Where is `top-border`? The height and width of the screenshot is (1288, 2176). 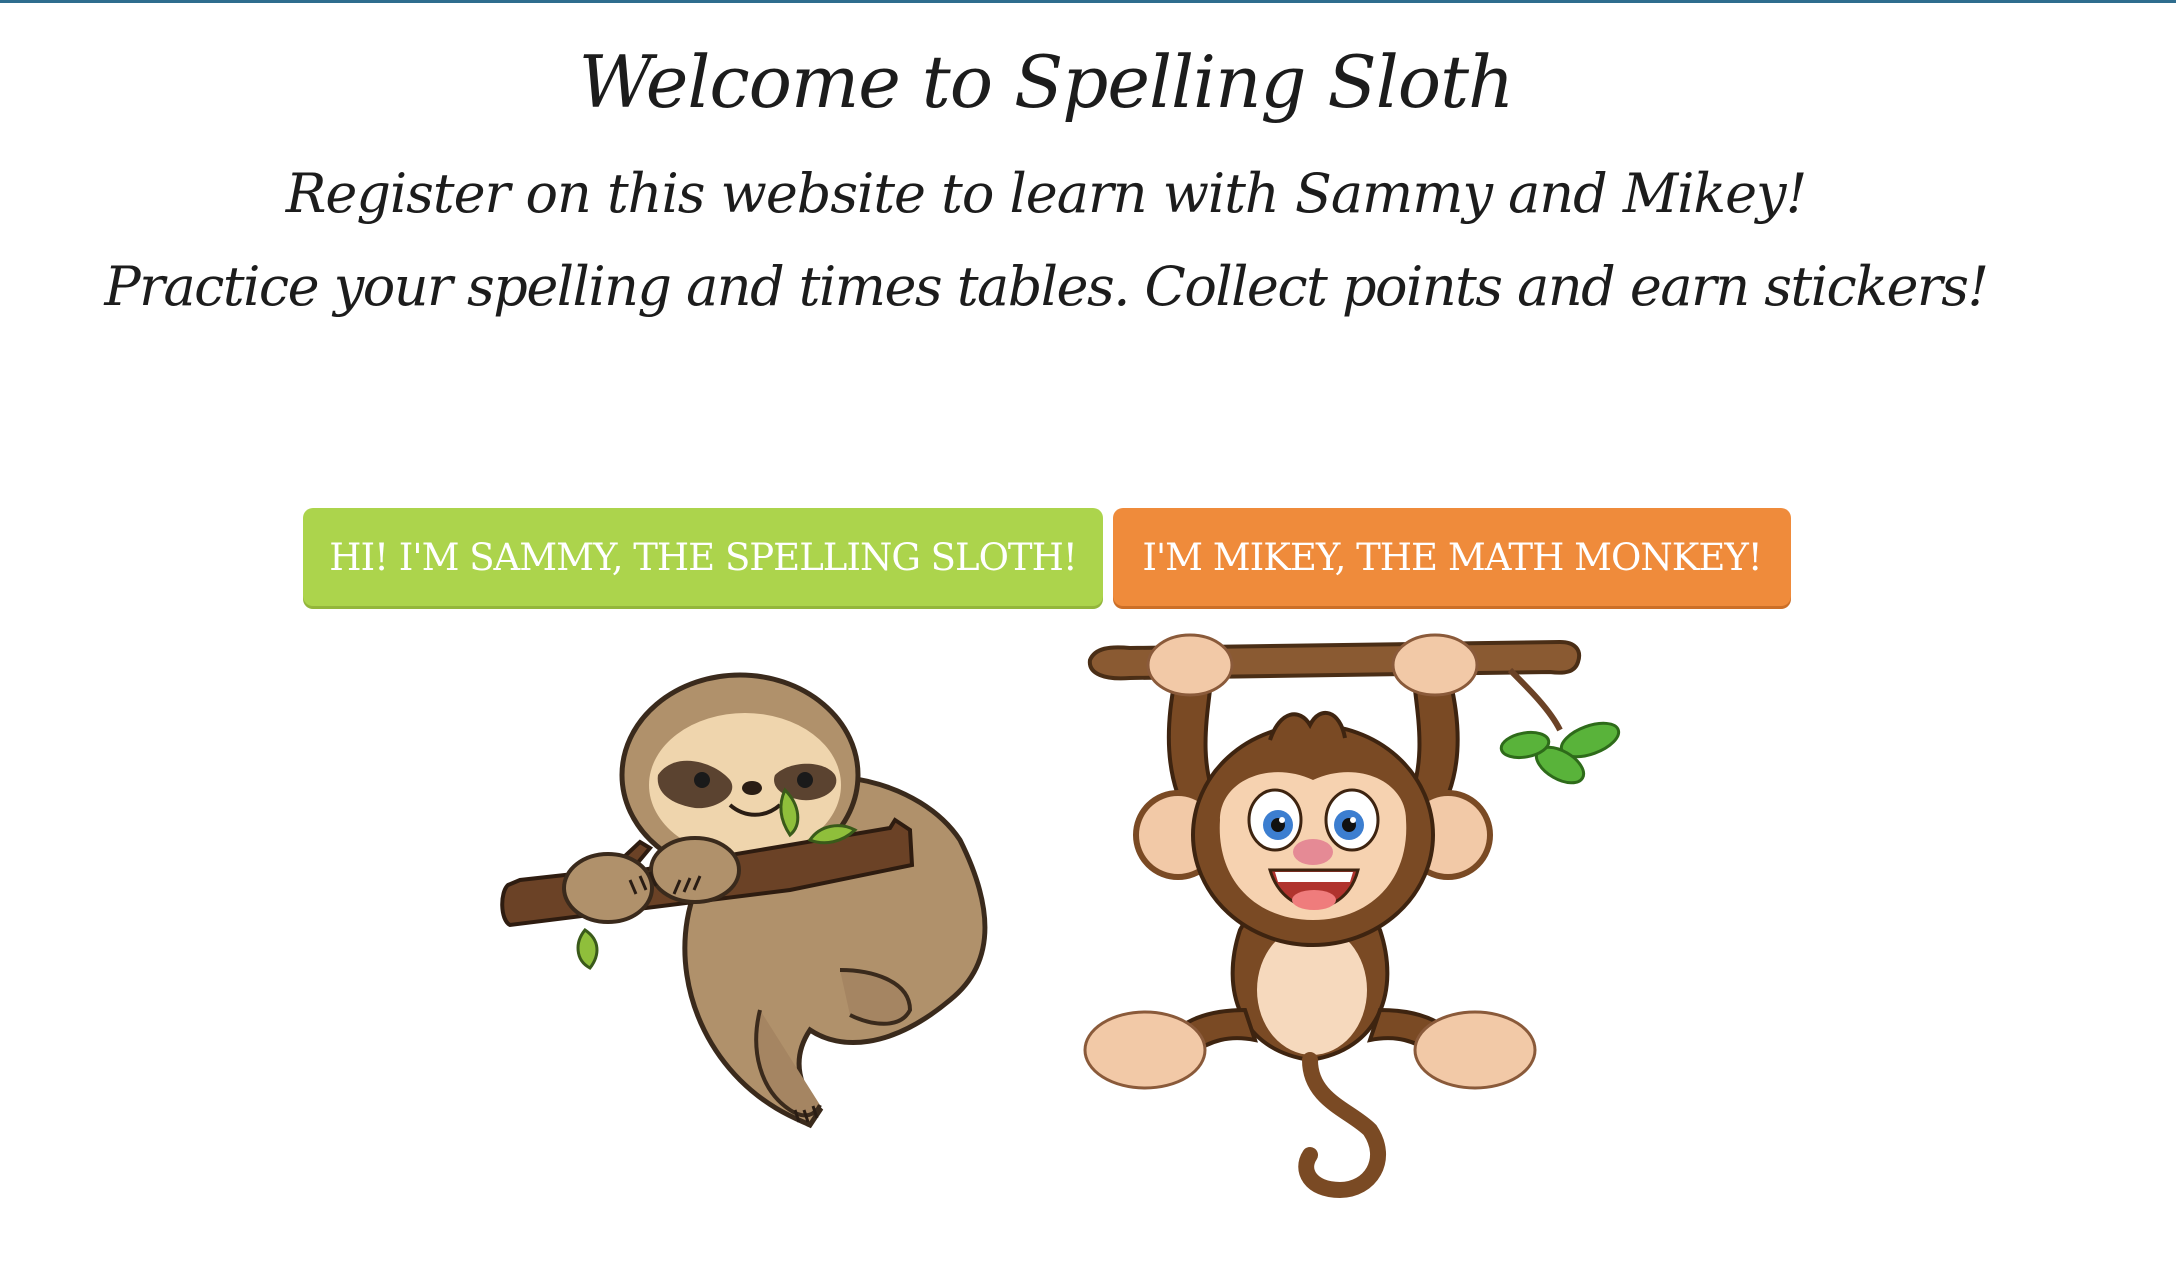
top-border is located at coordinates (1088, 1).